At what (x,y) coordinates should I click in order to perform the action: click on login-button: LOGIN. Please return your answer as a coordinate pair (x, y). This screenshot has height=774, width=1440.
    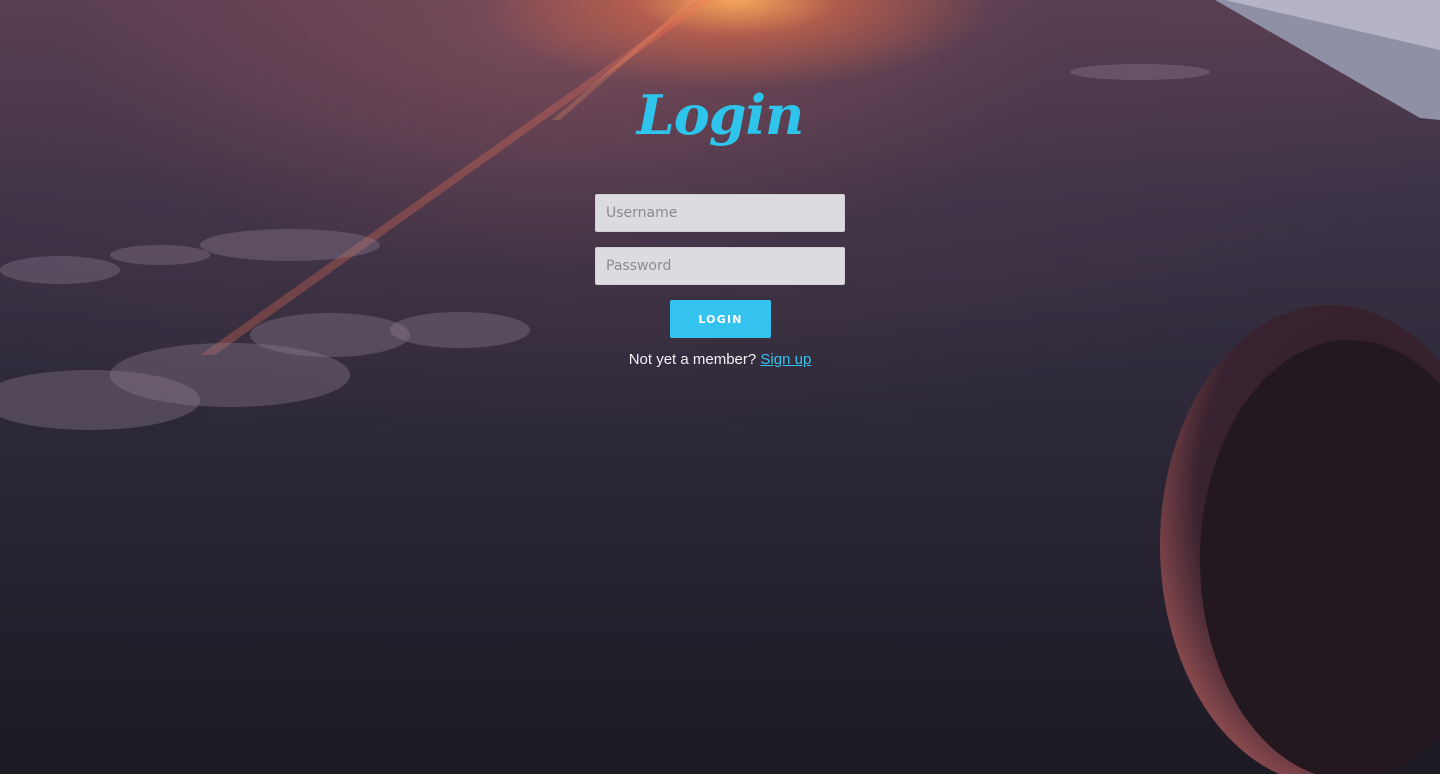
    Looking at the image, I should click on (720, 319).